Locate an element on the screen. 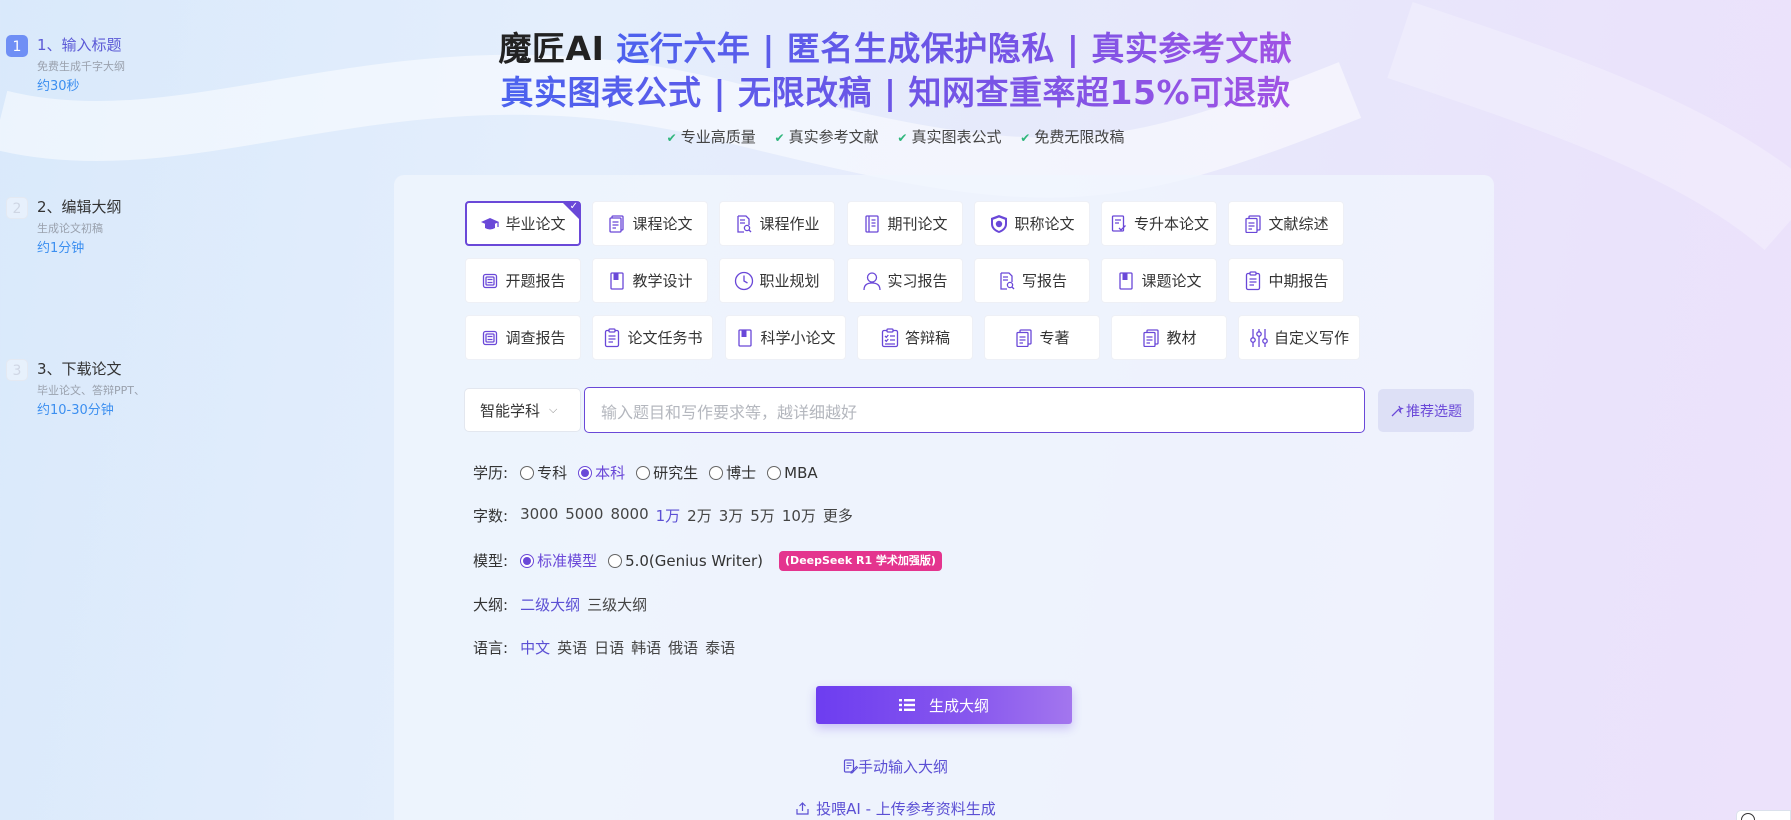  paper-type-label: 答辩稿 is located at coordinates (927, 338).